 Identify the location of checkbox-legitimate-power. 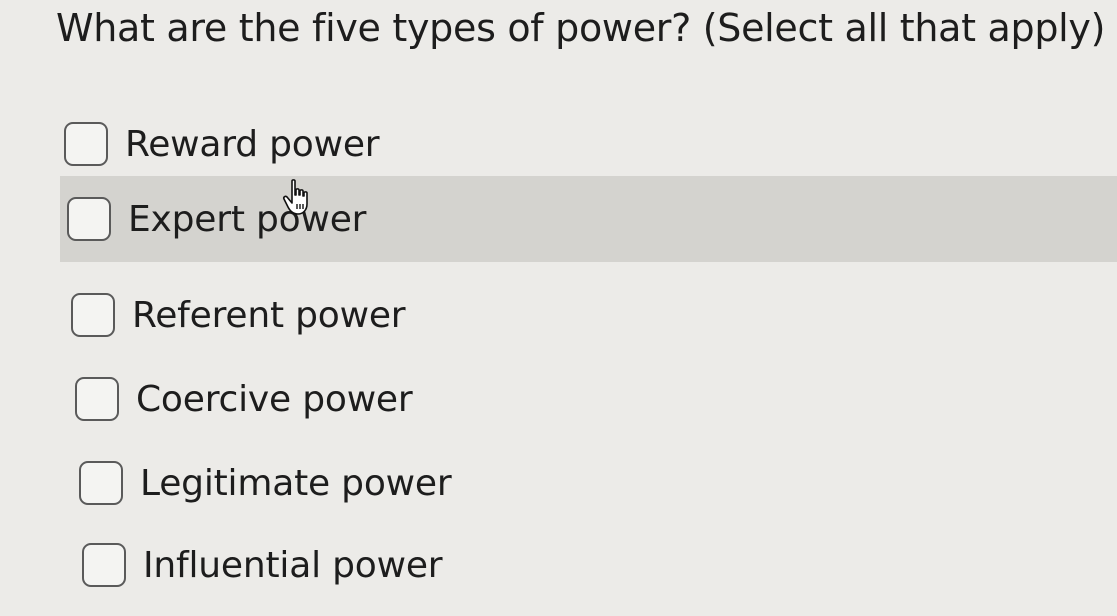
(101, 483).